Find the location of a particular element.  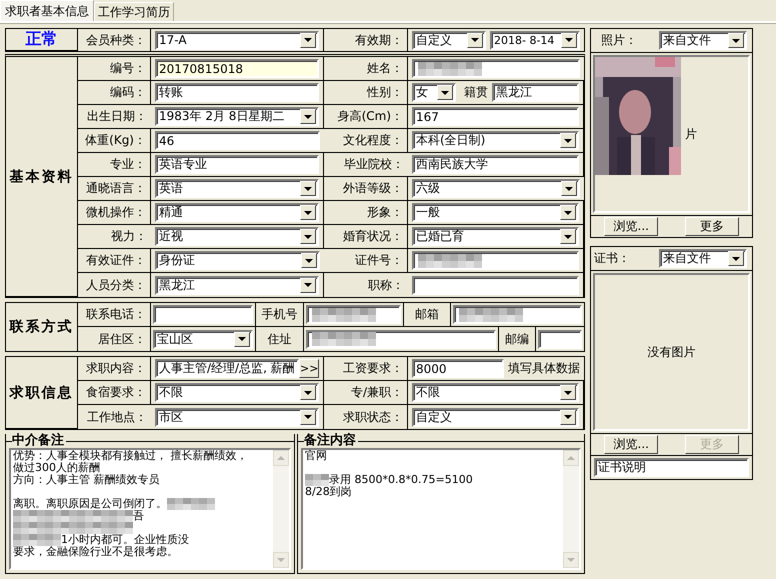

input-field: 167 is located at coordinates (495, 116).